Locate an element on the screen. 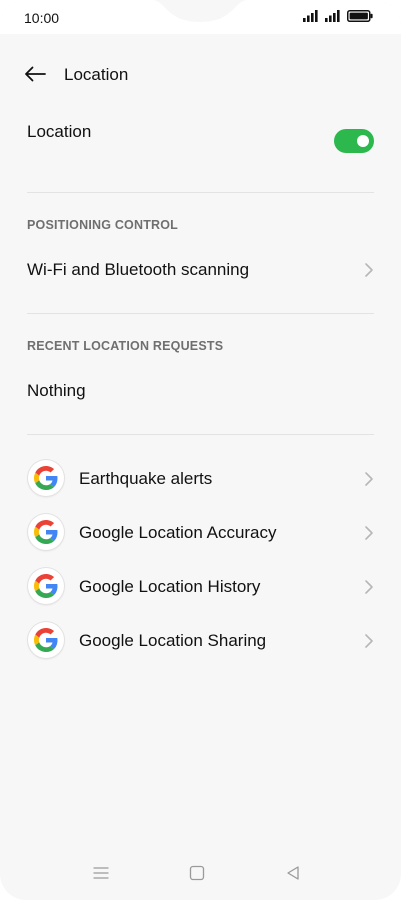  back-arrow-icon is located at coordinates (35, 76).